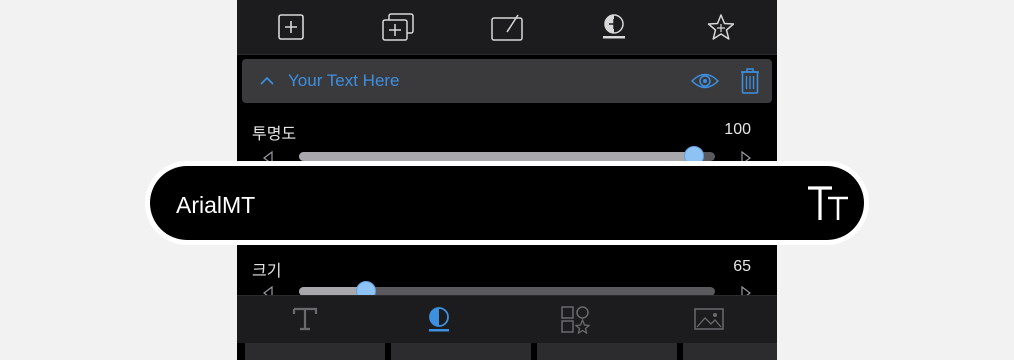  What do you see at coordinates (507, 319) in the screenshot?
I see `bottom-tab-bar` at bounding box center [507, 319].